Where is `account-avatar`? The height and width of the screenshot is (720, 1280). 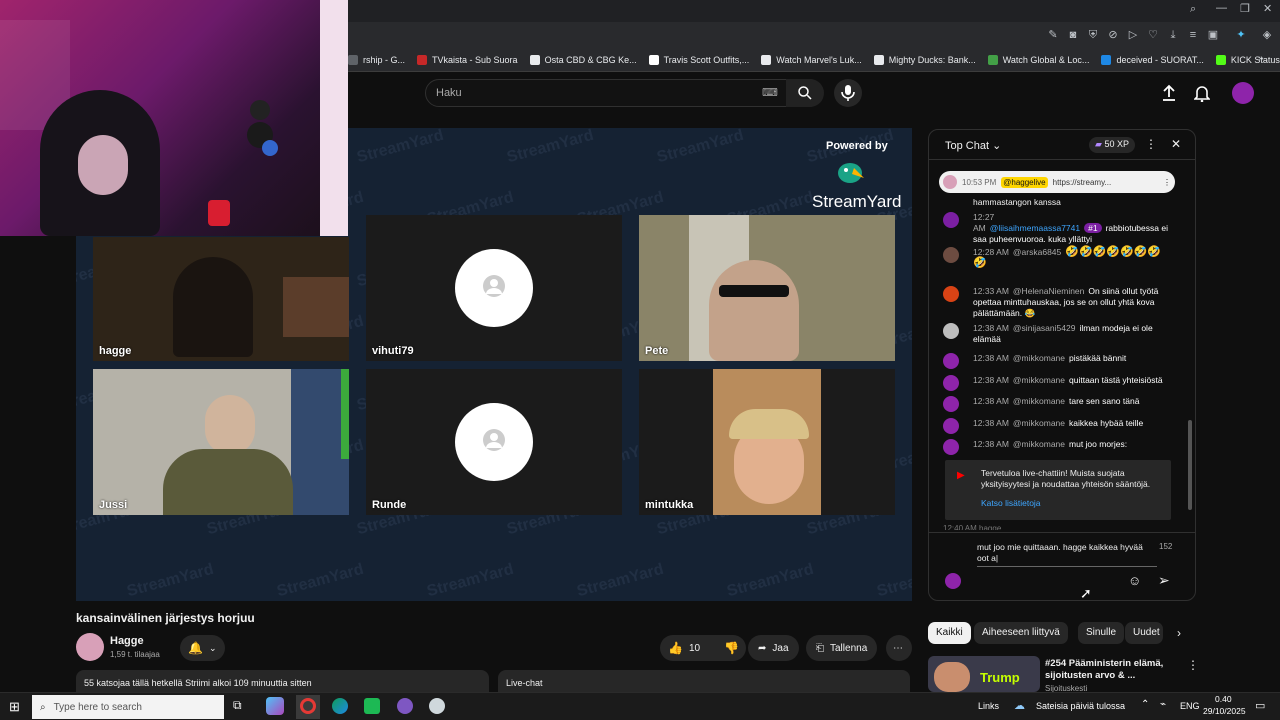 account-avatar is located at coordinates (1243, 93).